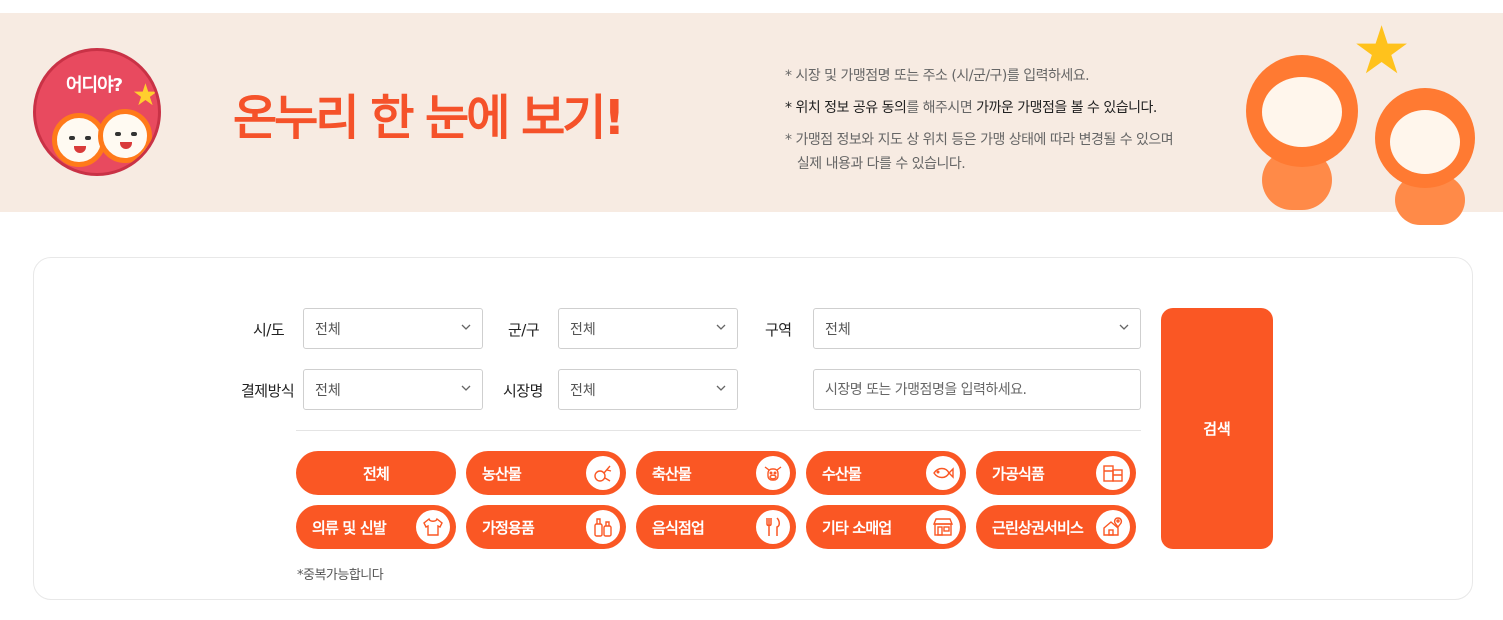 The image size is (1503, 620). Describe the element at coordinates (269, 330) in the screenshot. I see `sido-label: 시/도` at that location.